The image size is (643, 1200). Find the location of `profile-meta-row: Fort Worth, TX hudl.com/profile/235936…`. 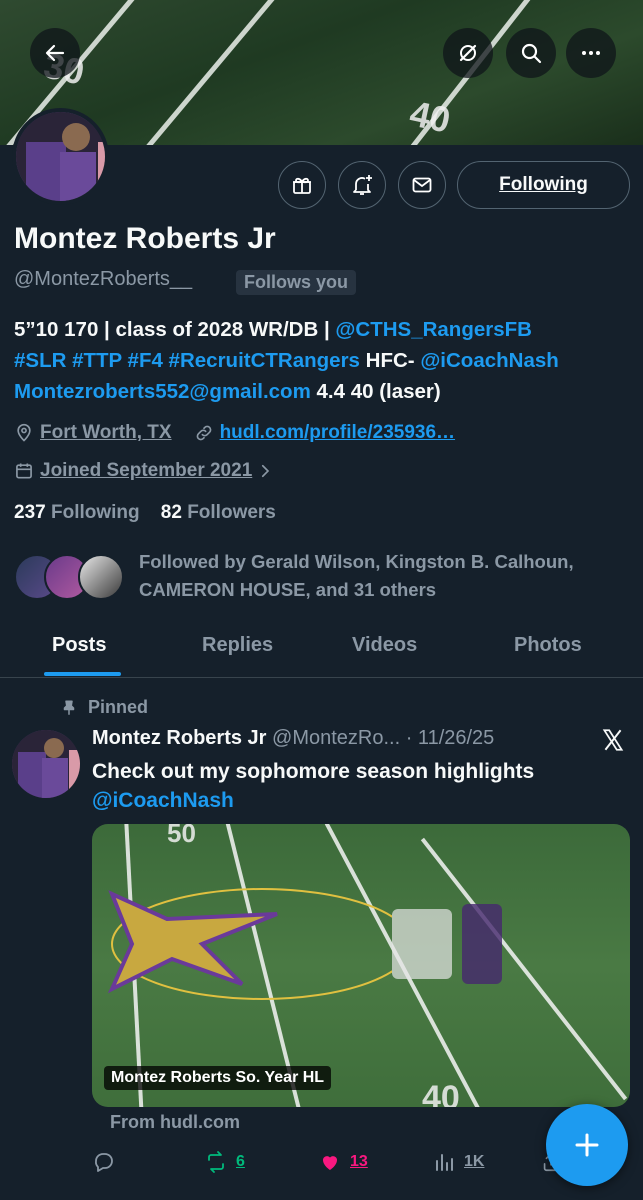

profile-meta-row: Fort Worth, TX hudl.com/profile/235936… is located at coordinates (234, 433).